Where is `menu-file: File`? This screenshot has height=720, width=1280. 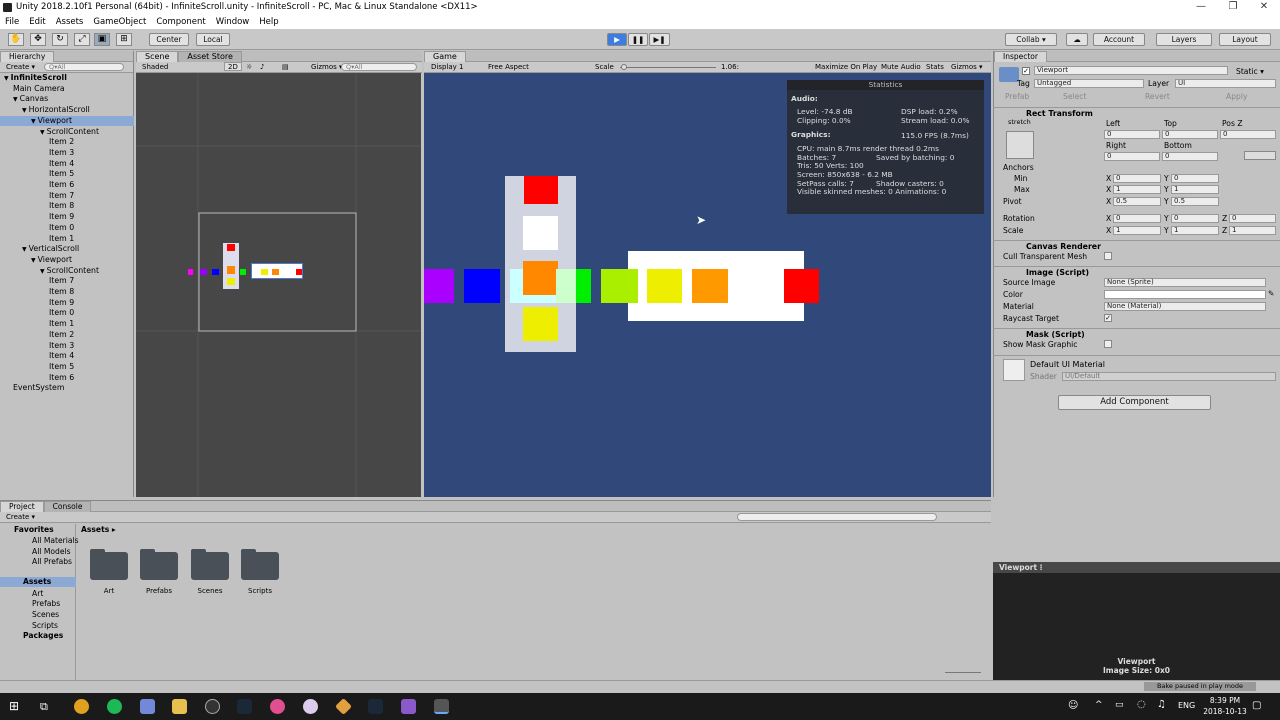 menu-file: File is located at coordinates (12, 22).